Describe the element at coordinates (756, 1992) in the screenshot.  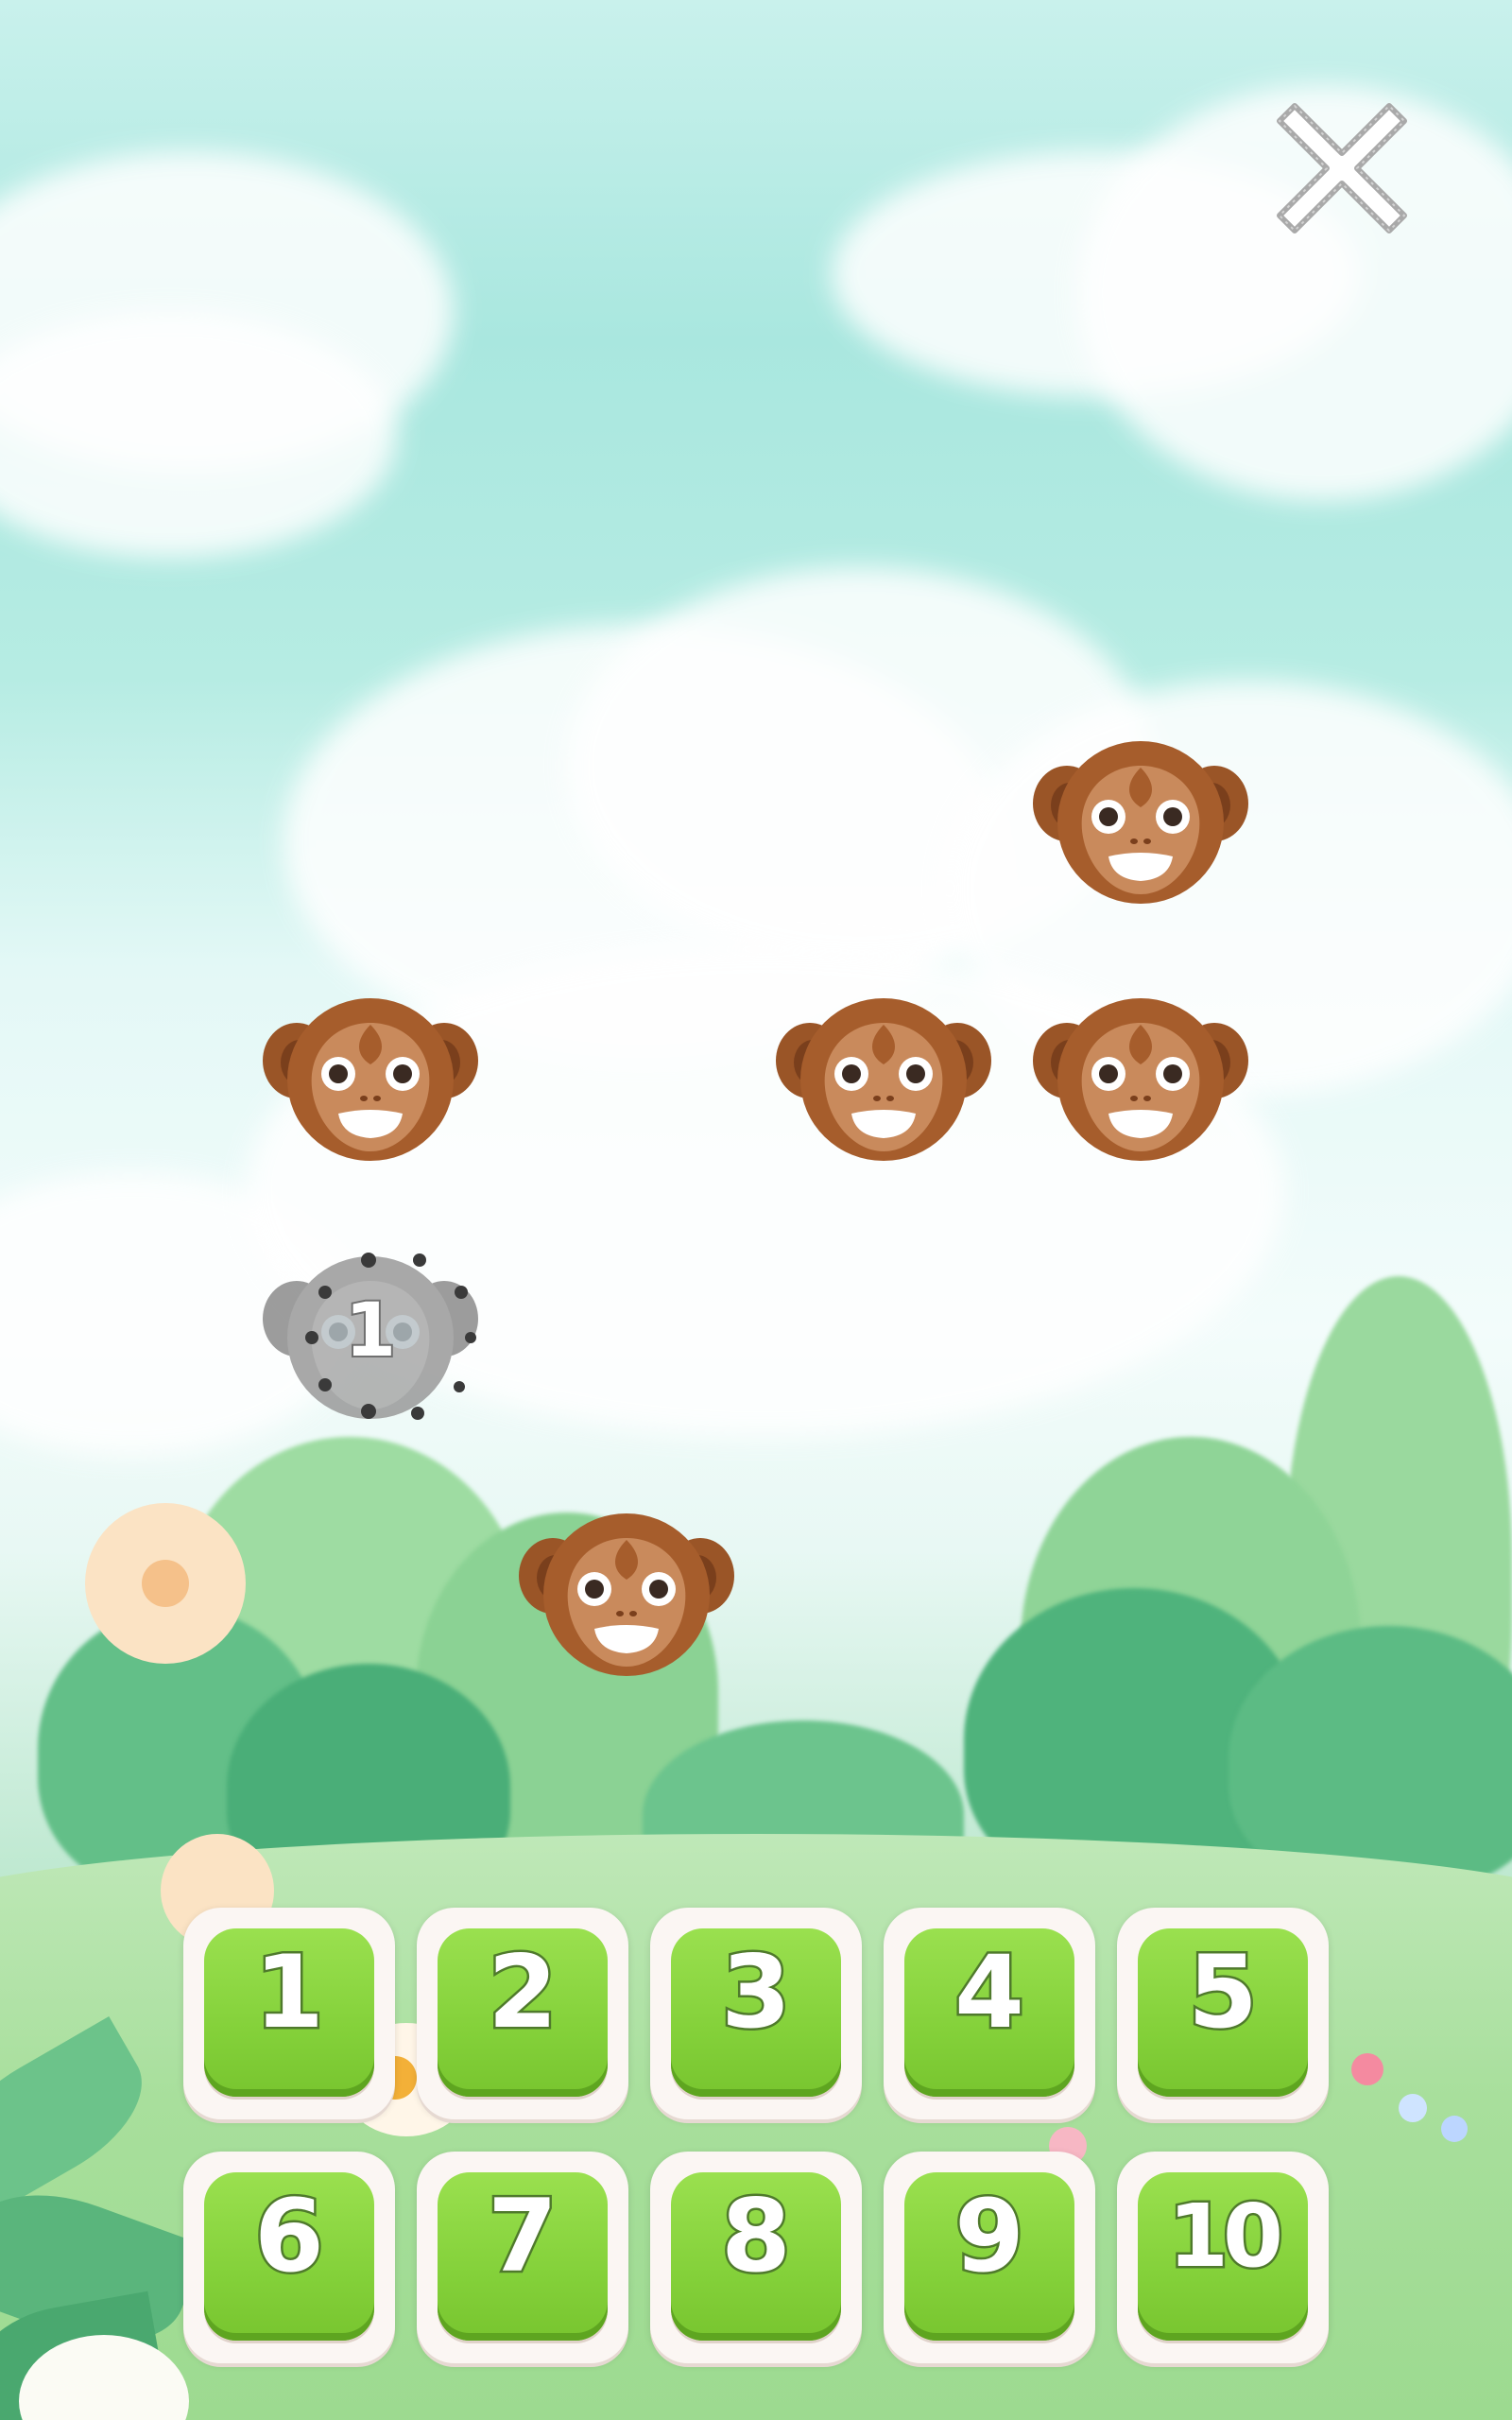
I see `answer-label: 3` at that location.